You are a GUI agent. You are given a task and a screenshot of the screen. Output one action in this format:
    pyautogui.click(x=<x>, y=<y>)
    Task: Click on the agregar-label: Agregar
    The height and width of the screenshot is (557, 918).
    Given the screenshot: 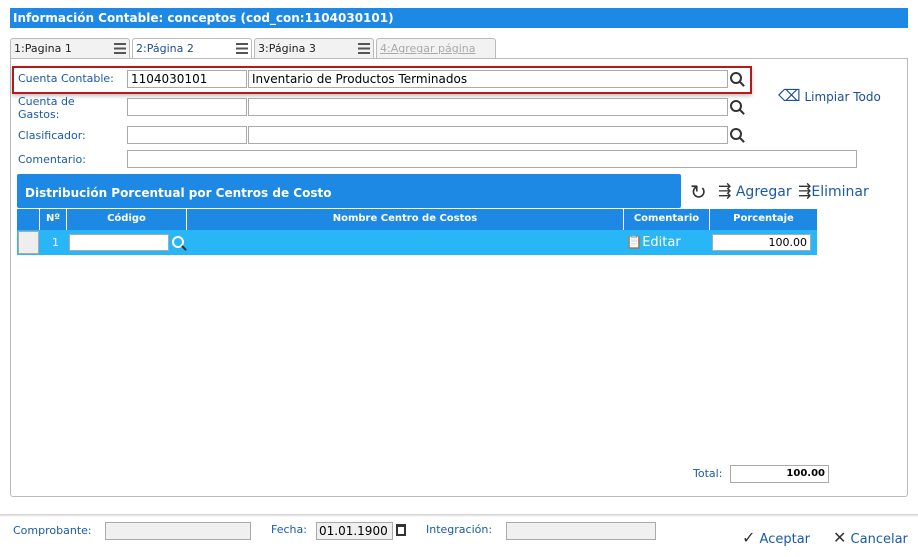 What is the action you would take?
    pyautogui.click(x=763, y=192)
    